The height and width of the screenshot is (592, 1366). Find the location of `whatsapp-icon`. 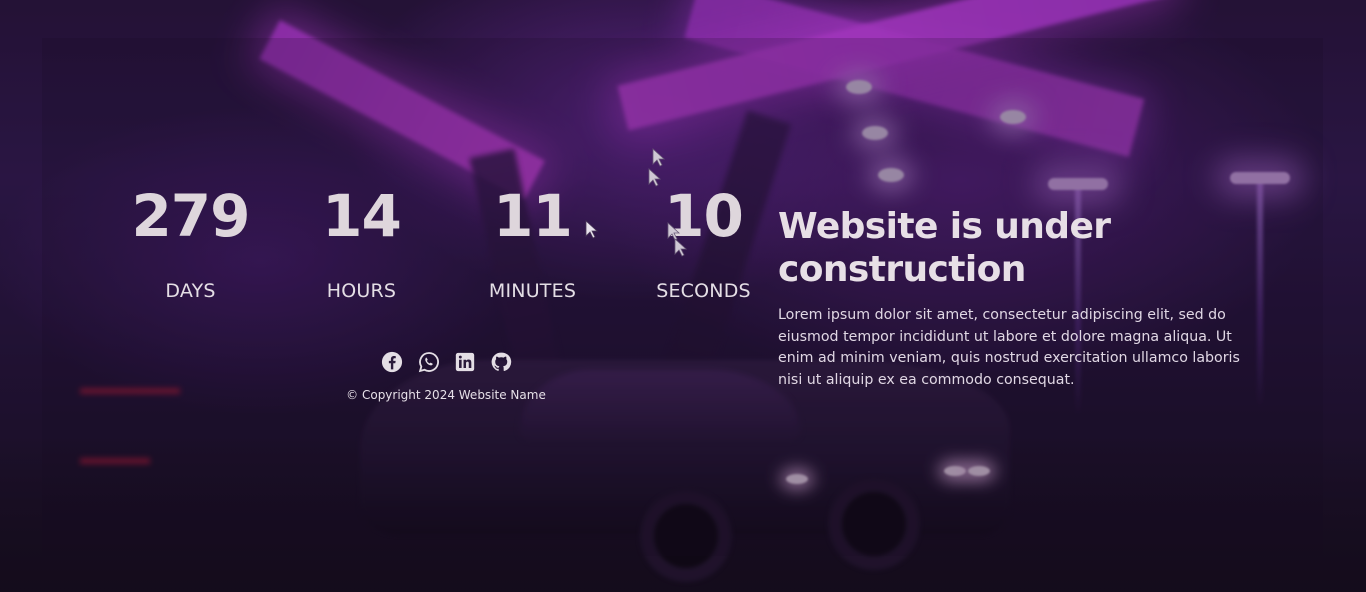

whatsapp-icon is located at coordinates (429, 362).